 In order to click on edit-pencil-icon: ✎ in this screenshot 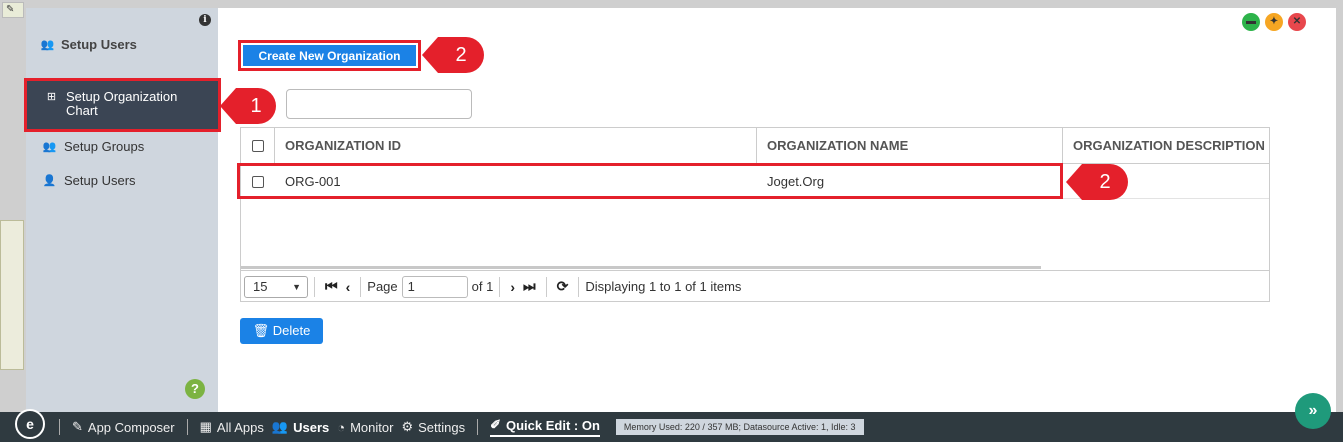, I will do `click(13, 10)`.